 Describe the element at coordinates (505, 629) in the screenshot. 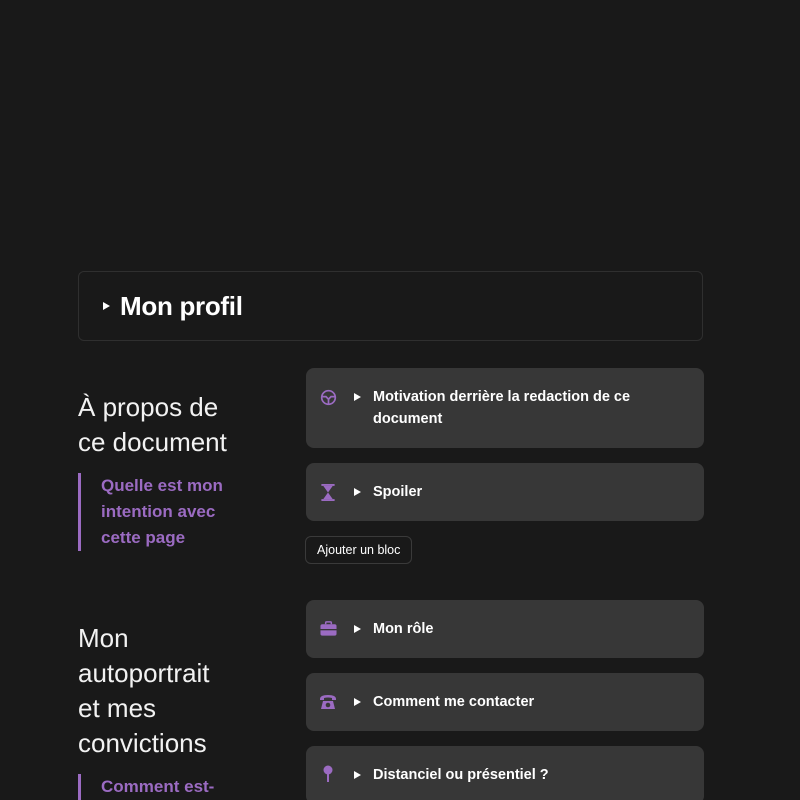

I see `card-role: Mon rôle` at that location.